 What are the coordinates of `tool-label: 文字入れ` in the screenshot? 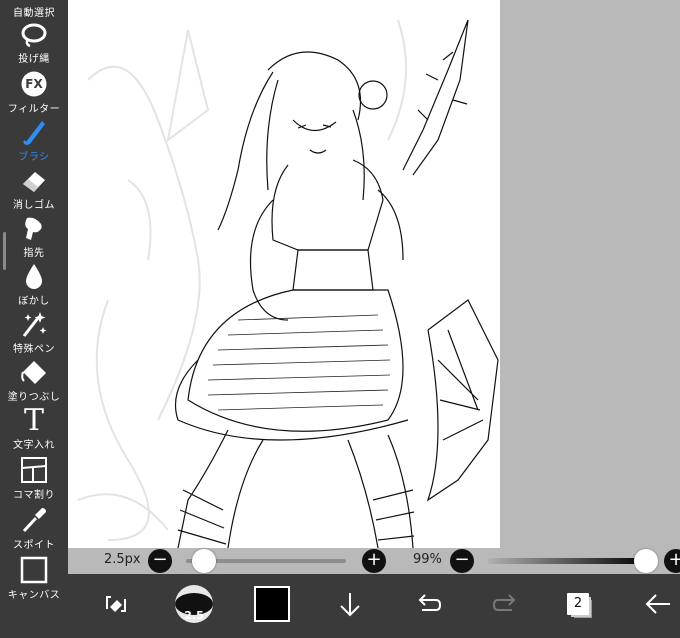 It's located at (34, 445).